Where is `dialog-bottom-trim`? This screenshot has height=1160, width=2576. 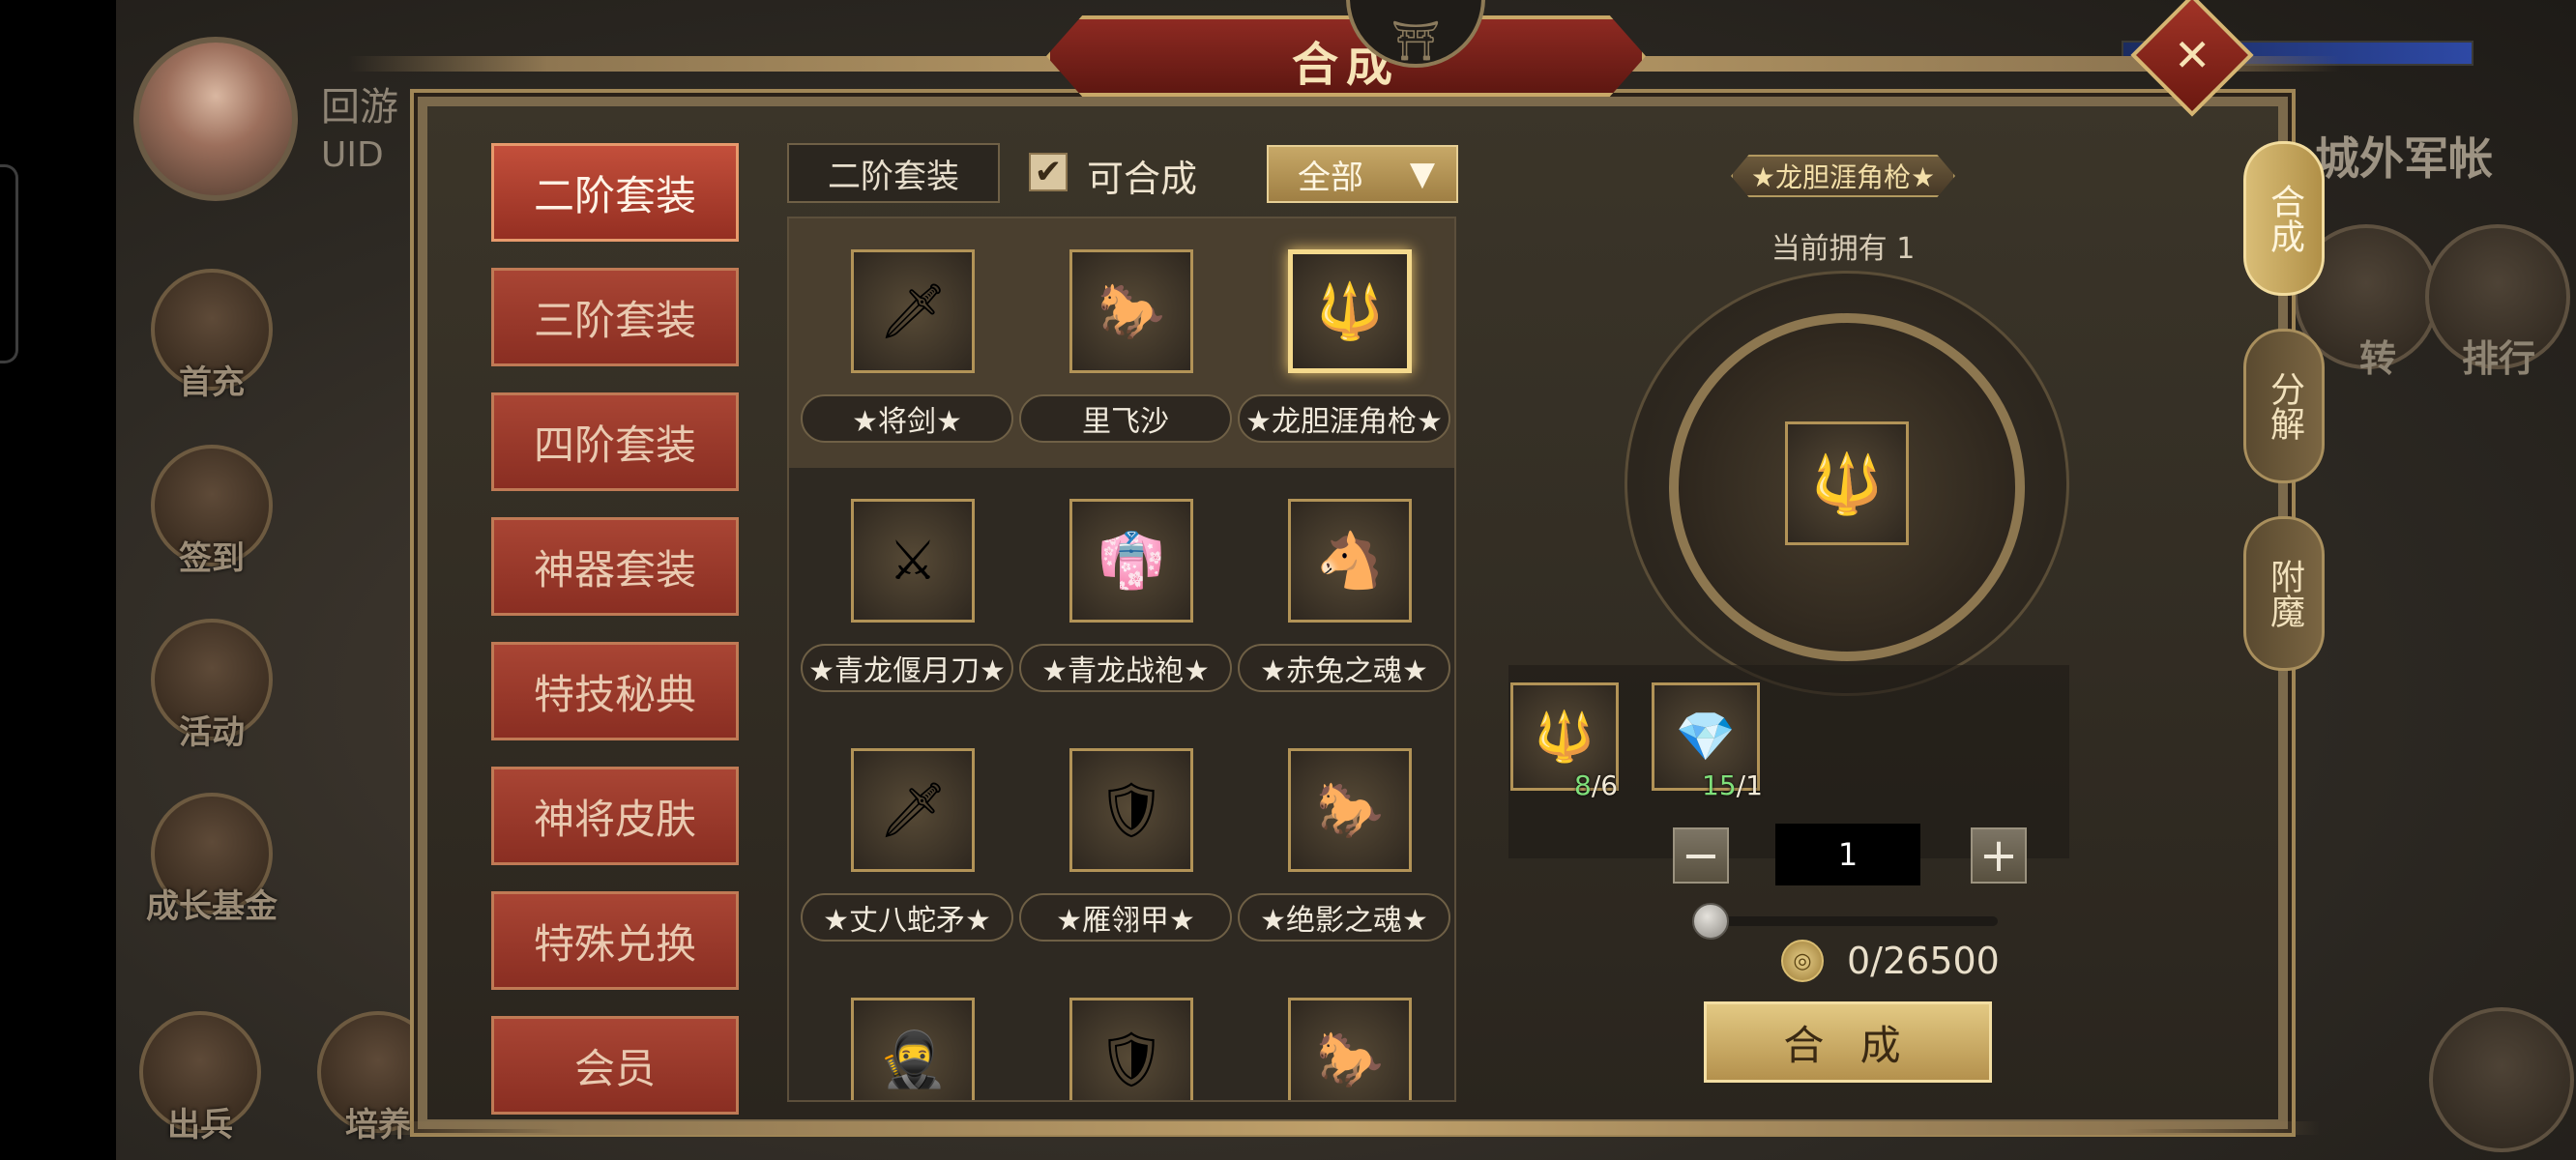 dialog-bottom-trim is located at coordinates (1344, 1128).